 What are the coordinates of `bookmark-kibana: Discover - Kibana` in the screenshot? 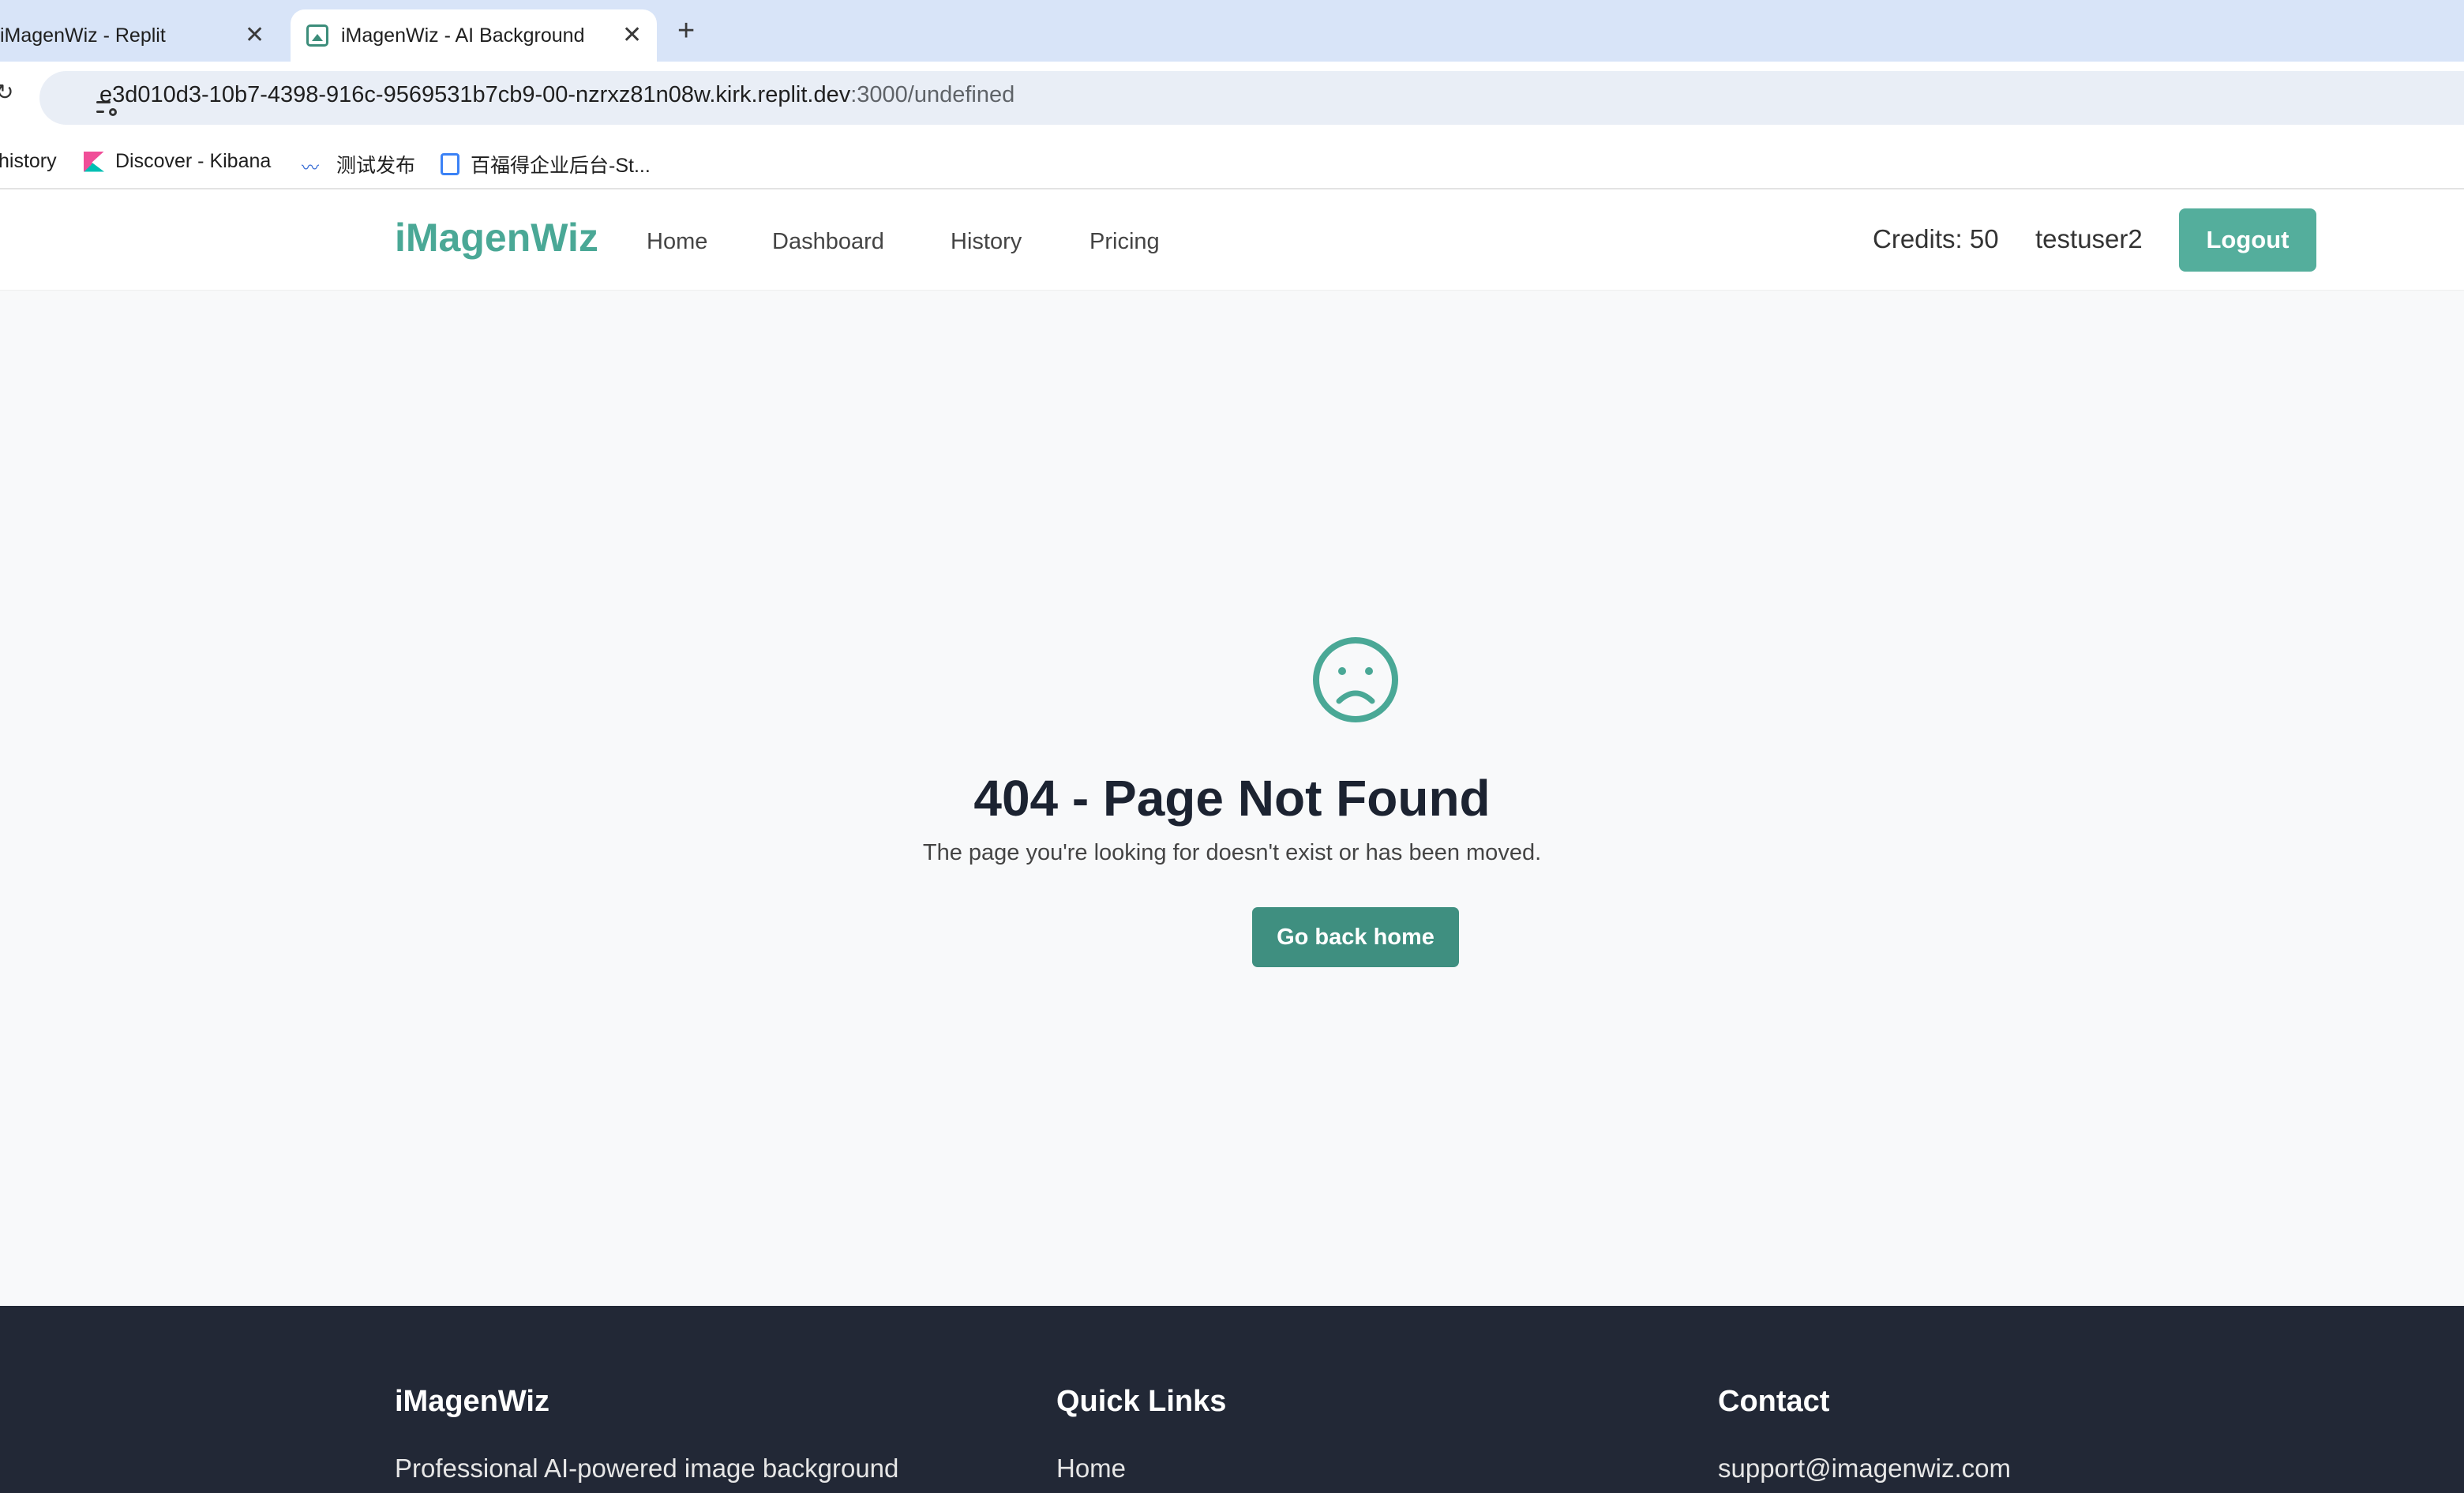 It's located at (178, 161).